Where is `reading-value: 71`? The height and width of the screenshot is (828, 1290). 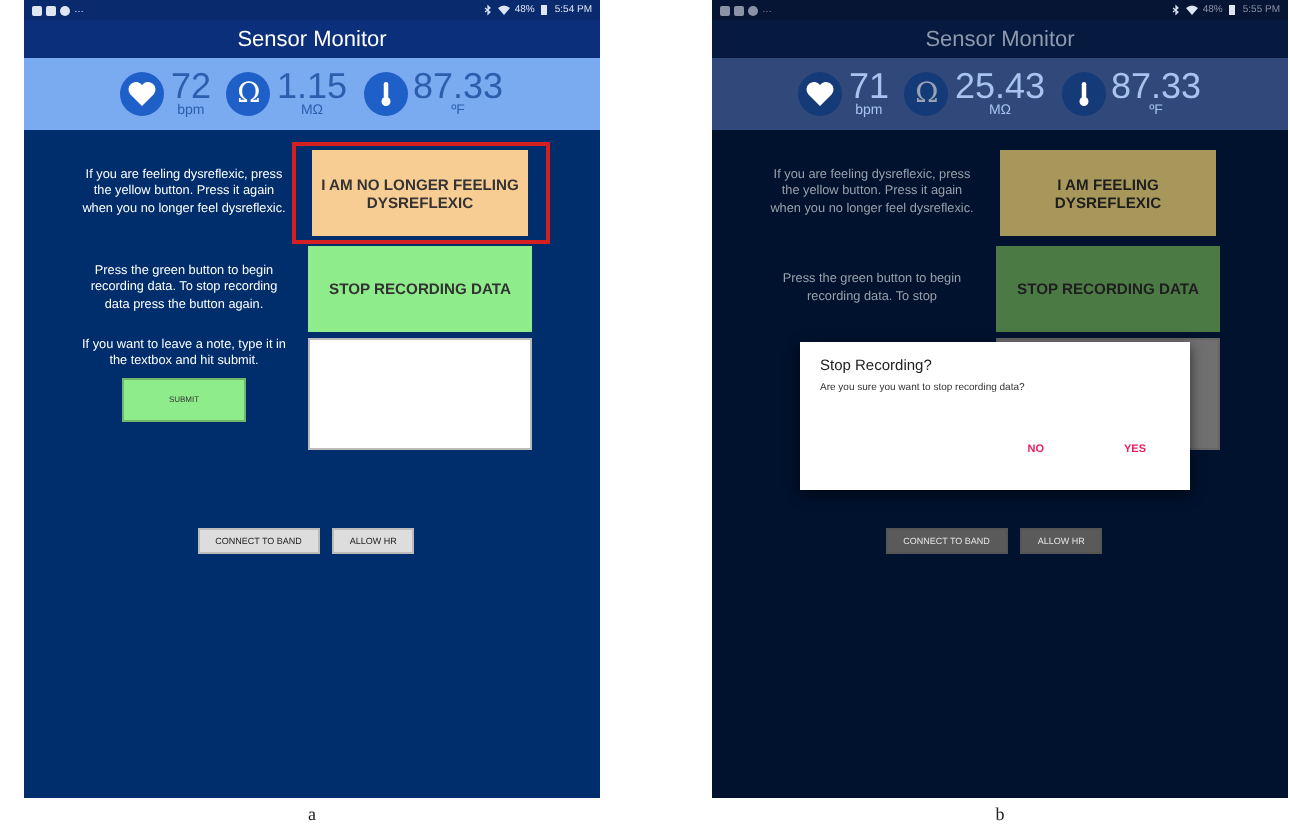 reading-value: 71 is located at coordinates (868, 86).